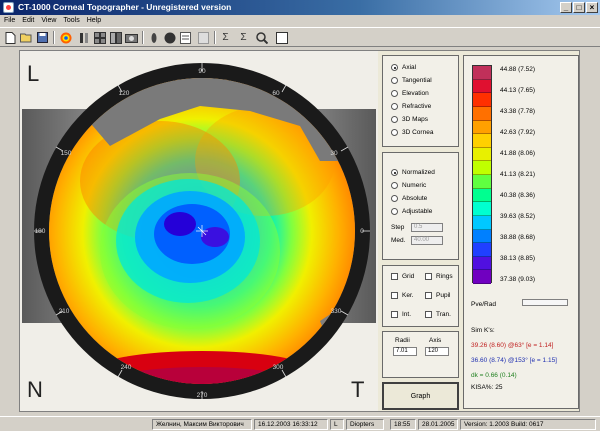  What do you see at coordinates (337, 424) in the screenshot?
I see `status-eye: L` at bounding box center [337, 424].